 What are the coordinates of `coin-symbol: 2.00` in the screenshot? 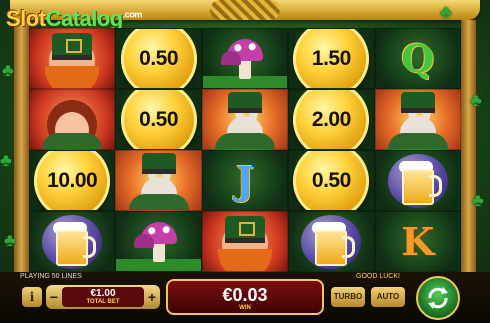 It's located at (331, 119).